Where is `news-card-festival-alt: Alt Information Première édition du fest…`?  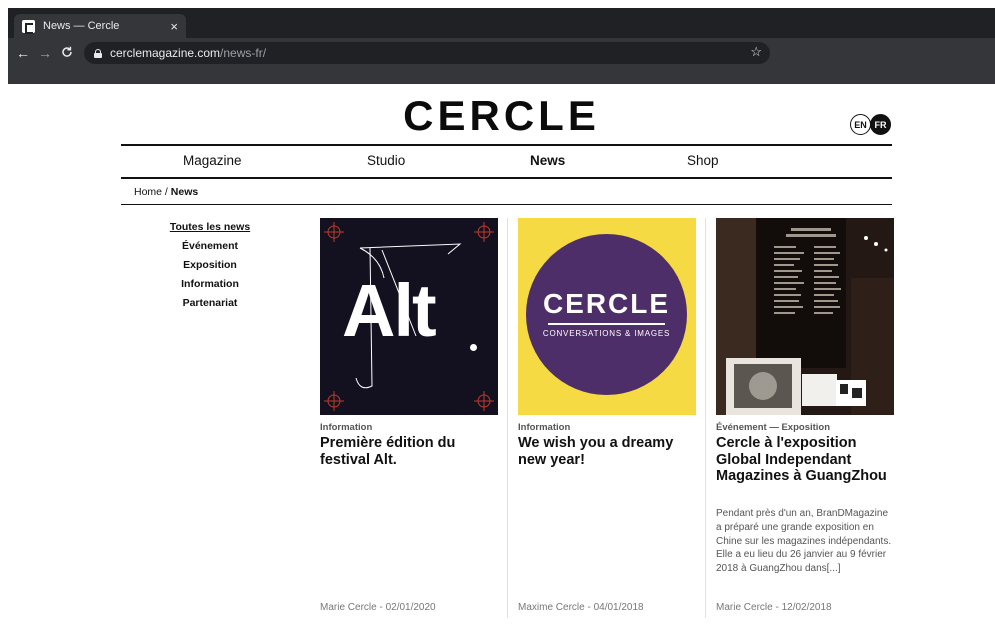 news-card-festival-alt: Alt Information Première édition du fest… is located at coordinates (409, 418).